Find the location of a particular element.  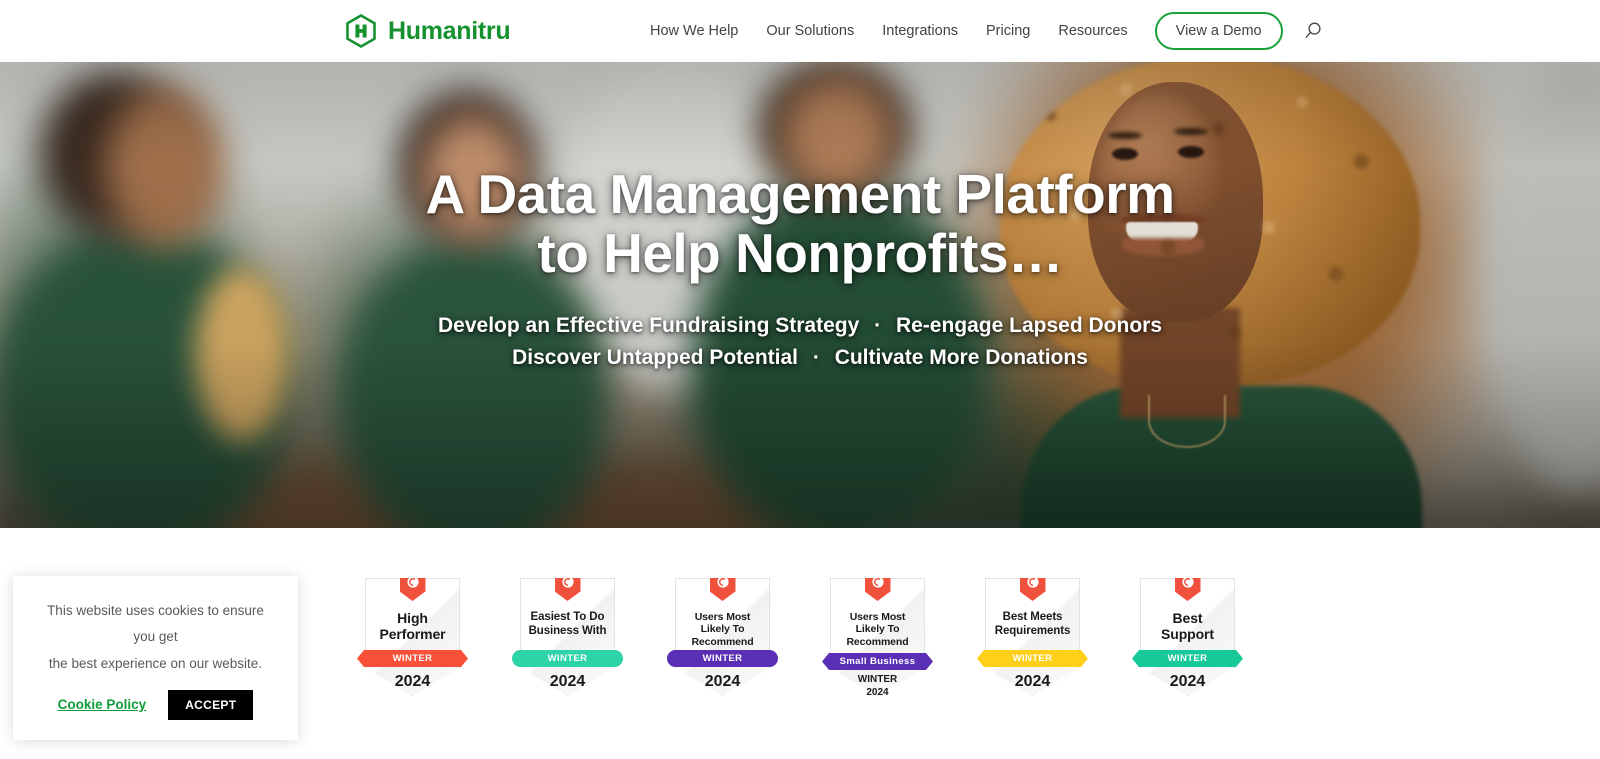

badge-title: Best Meets Requirements is located at coordinates (1032, 624).